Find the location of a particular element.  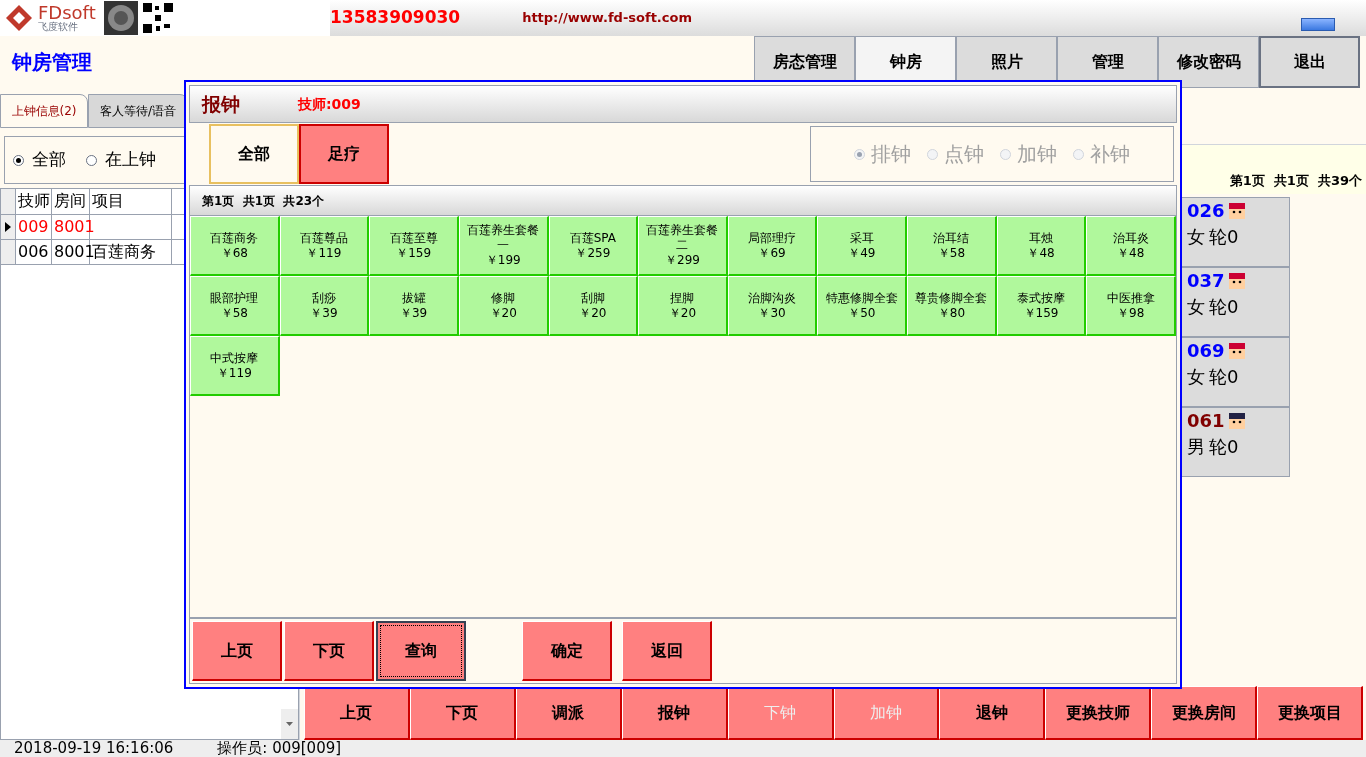

radio-label: 补钟 is located at coordinates (1110, 154).